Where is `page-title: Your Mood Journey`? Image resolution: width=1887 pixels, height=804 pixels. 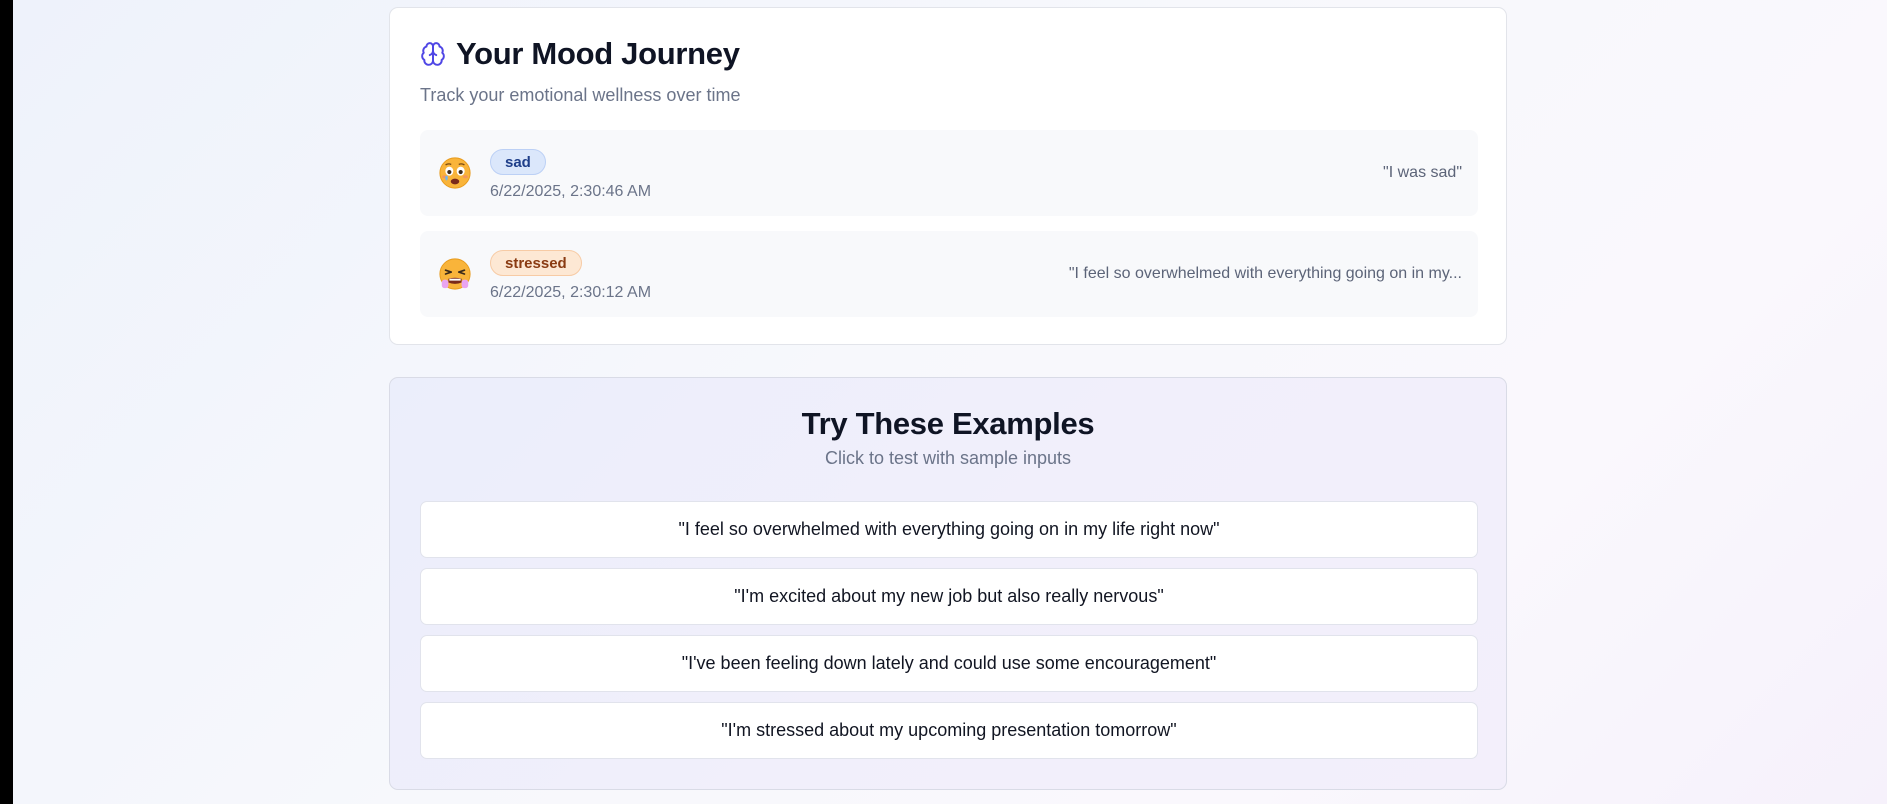
page-title: Your Mood Journey is located at coordinates (598, 53).